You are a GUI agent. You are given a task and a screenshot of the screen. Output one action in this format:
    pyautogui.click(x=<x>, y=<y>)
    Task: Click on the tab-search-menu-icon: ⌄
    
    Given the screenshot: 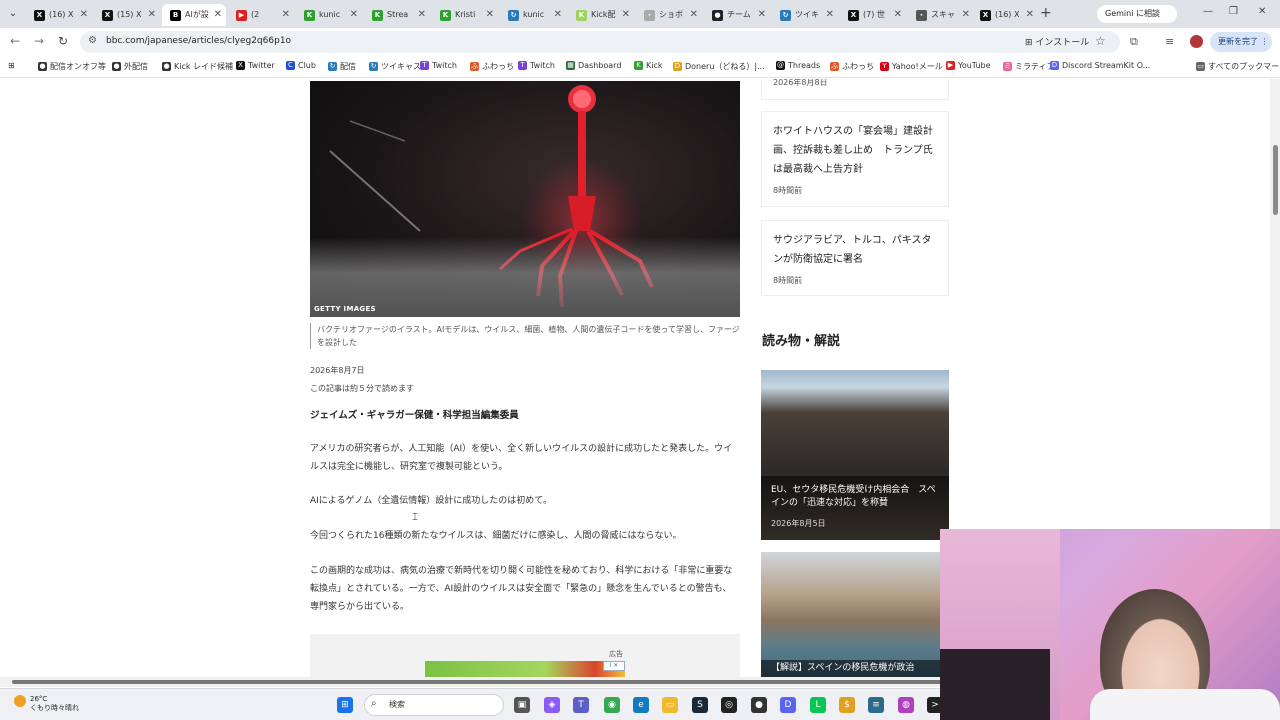 What is the action you would take?
    pyautogui.click(x=13, y=14)
    